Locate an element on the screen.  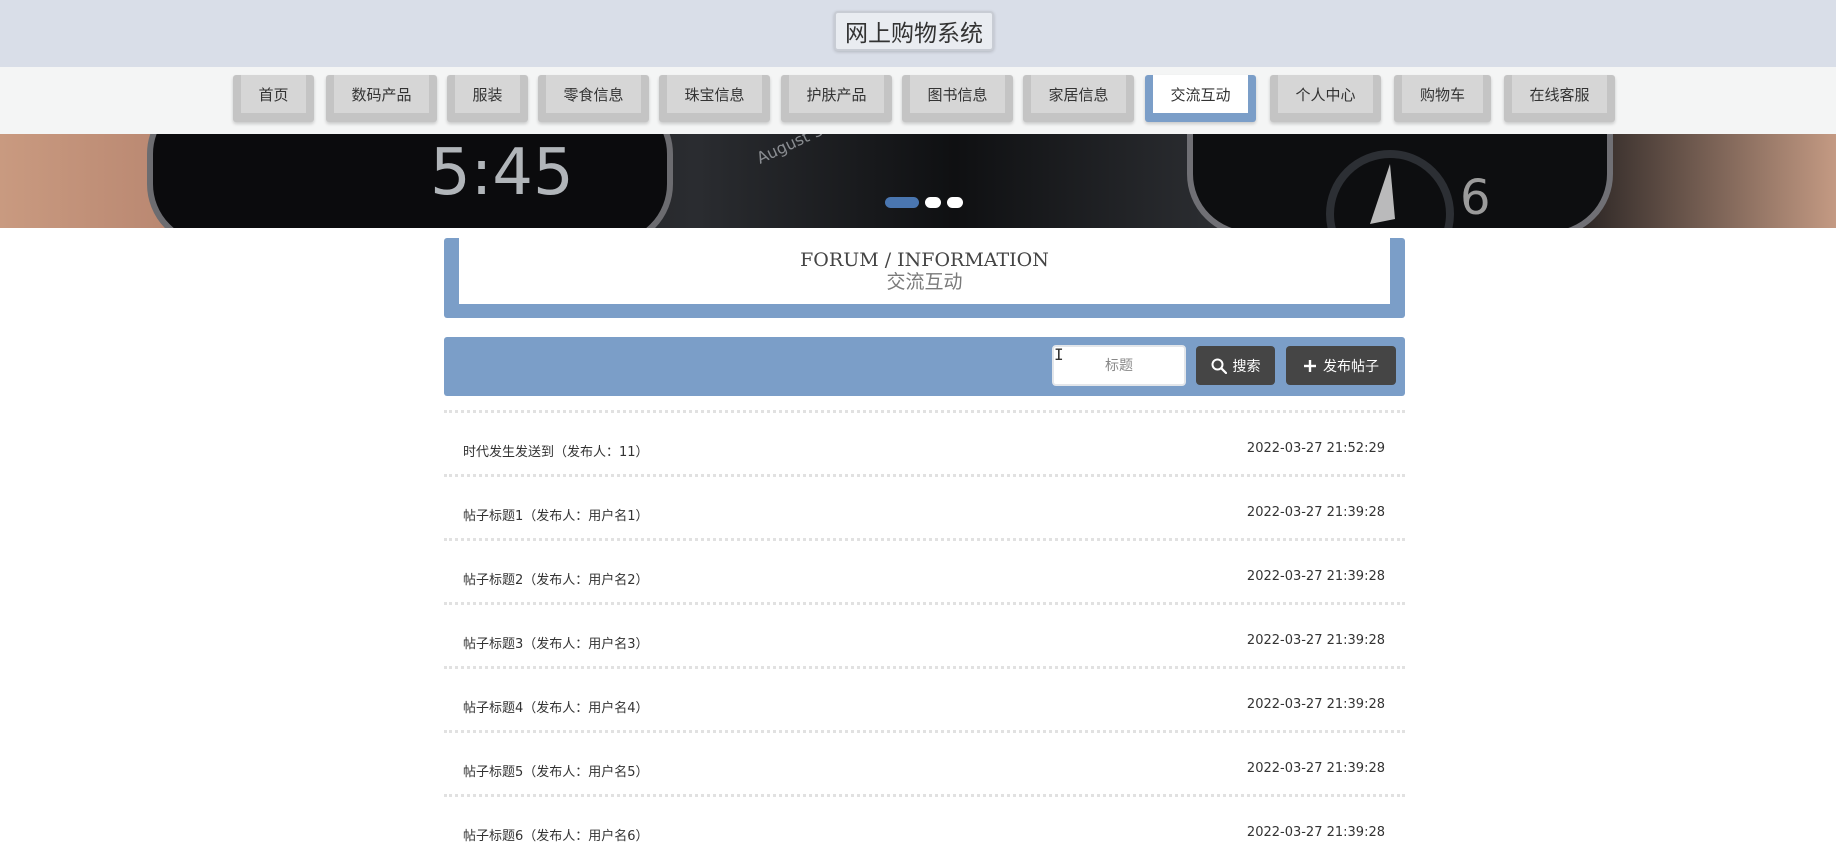
nav-item-skincare: 护肤产品 is located at coordinates (836, 98).